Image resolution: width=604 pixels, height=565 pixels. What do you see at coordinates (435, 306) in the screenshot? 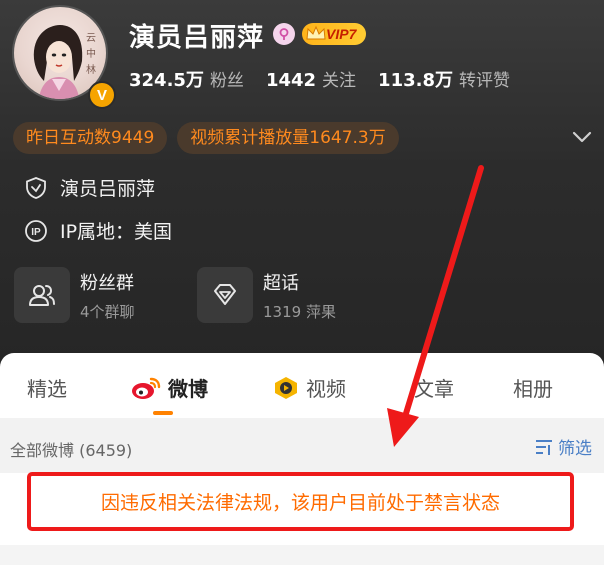
I see `annotation-arrow-icon` at bounding box center [435, 306].